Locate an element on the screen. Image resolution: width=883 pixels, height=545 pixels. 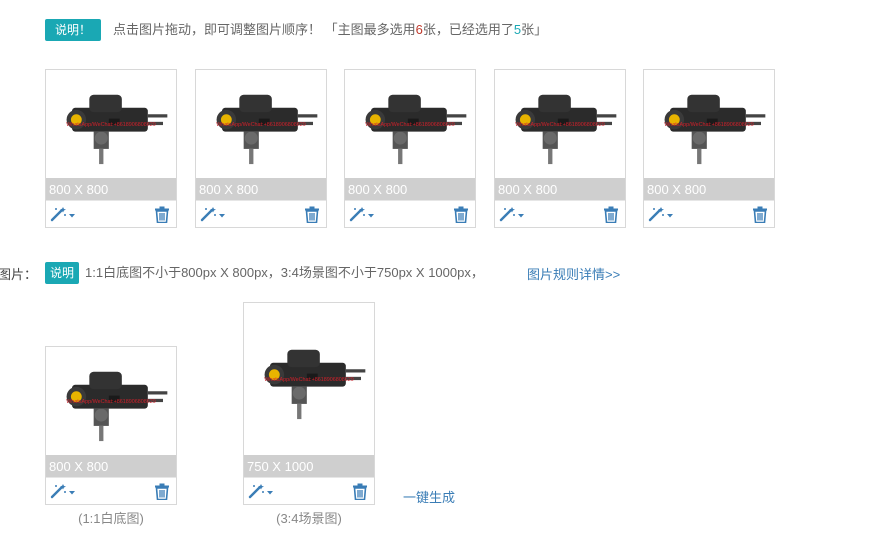
image-type-caption: (1:1白底图) is located at coordinates (111, 518).